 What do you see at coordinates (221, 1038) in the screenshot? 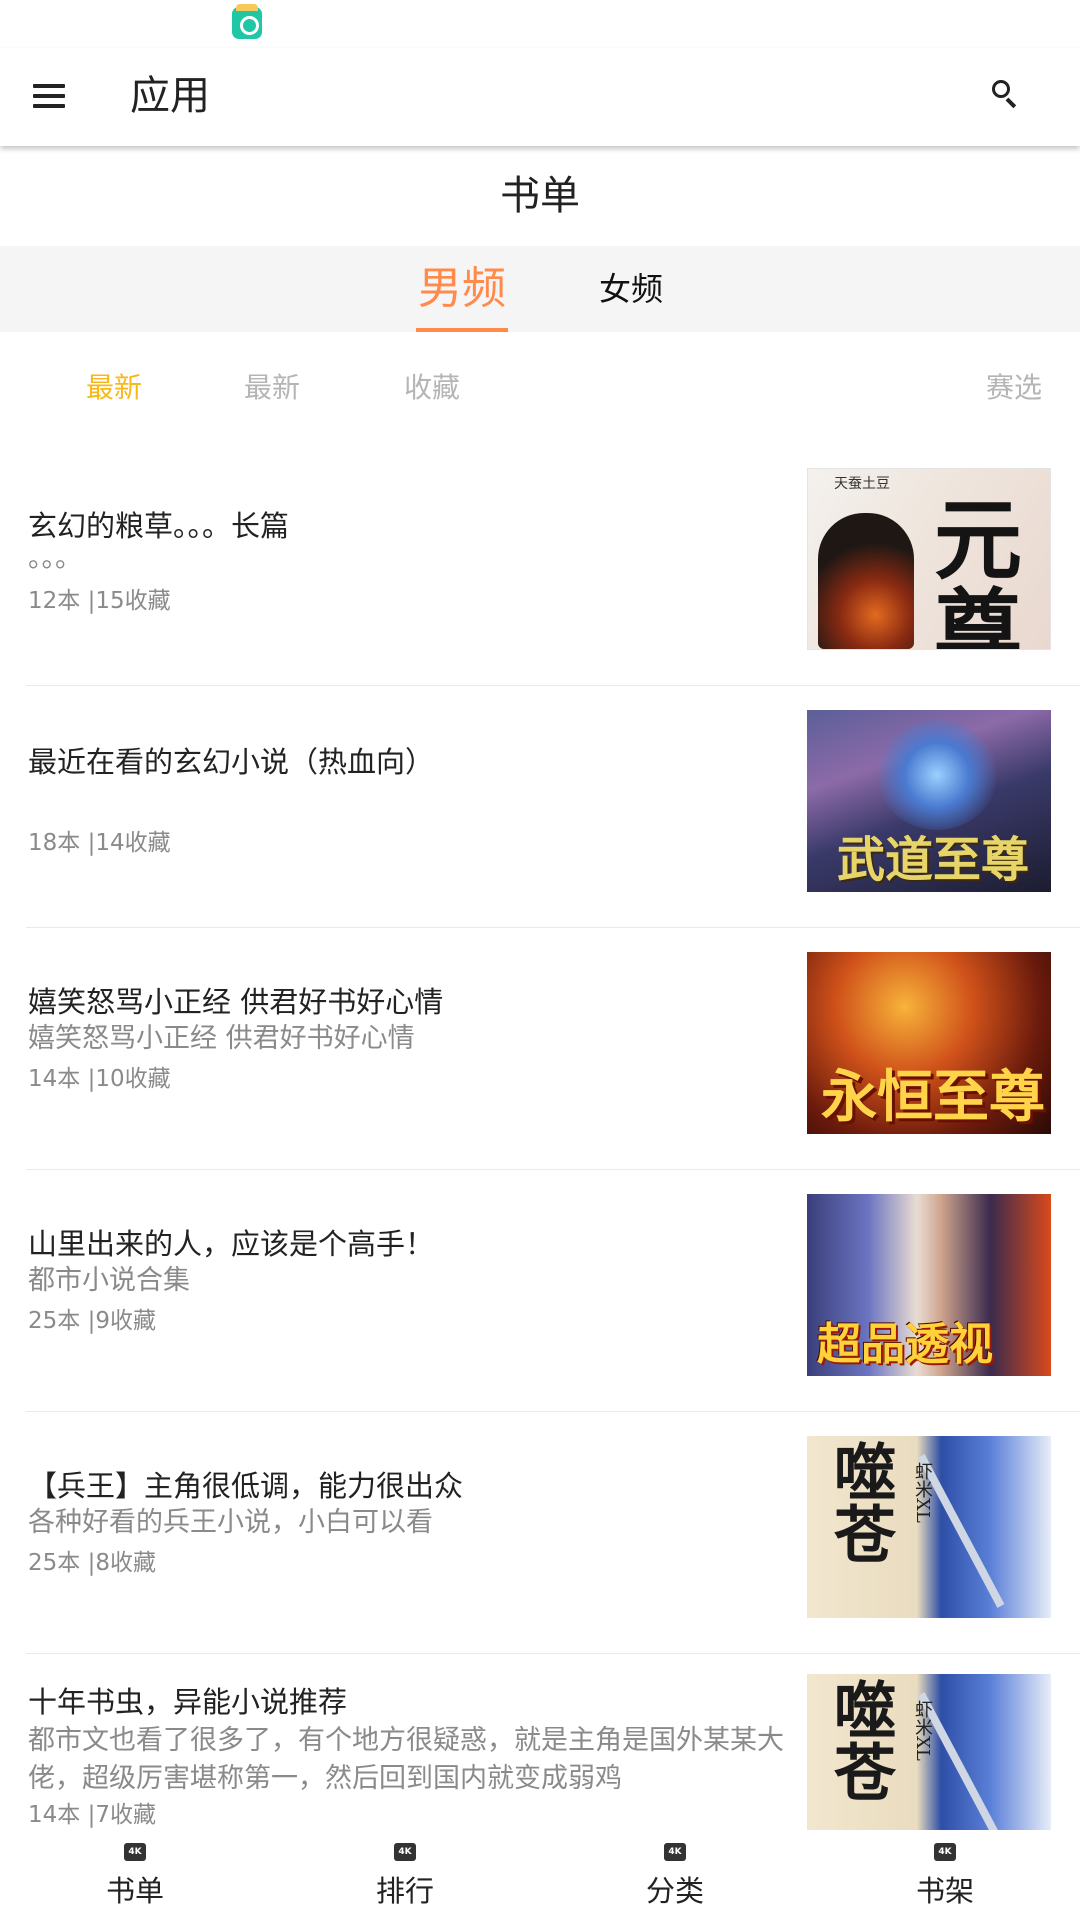
I see `booklist-description: 嬉笑怒骂小正经 供君好书好心情` at bounding box center [221, 1038].